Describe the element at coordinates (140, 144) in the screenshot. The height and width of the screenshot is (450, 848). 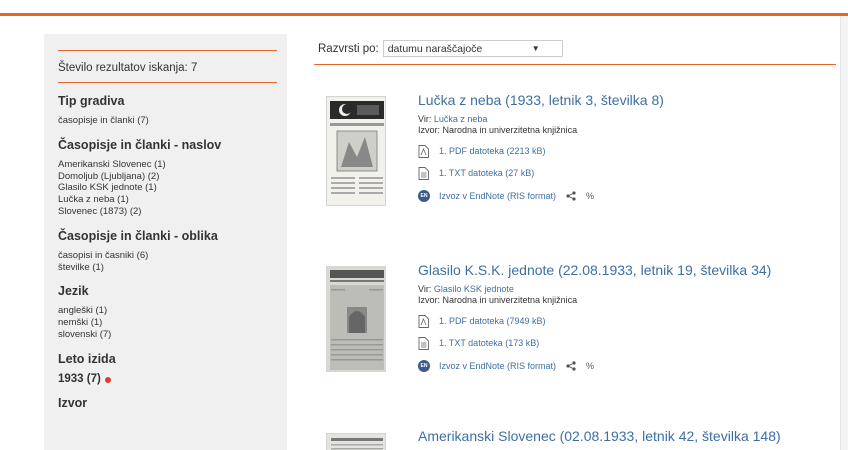
I see `facet-title: Časopisje in članki - naslov` at that location.